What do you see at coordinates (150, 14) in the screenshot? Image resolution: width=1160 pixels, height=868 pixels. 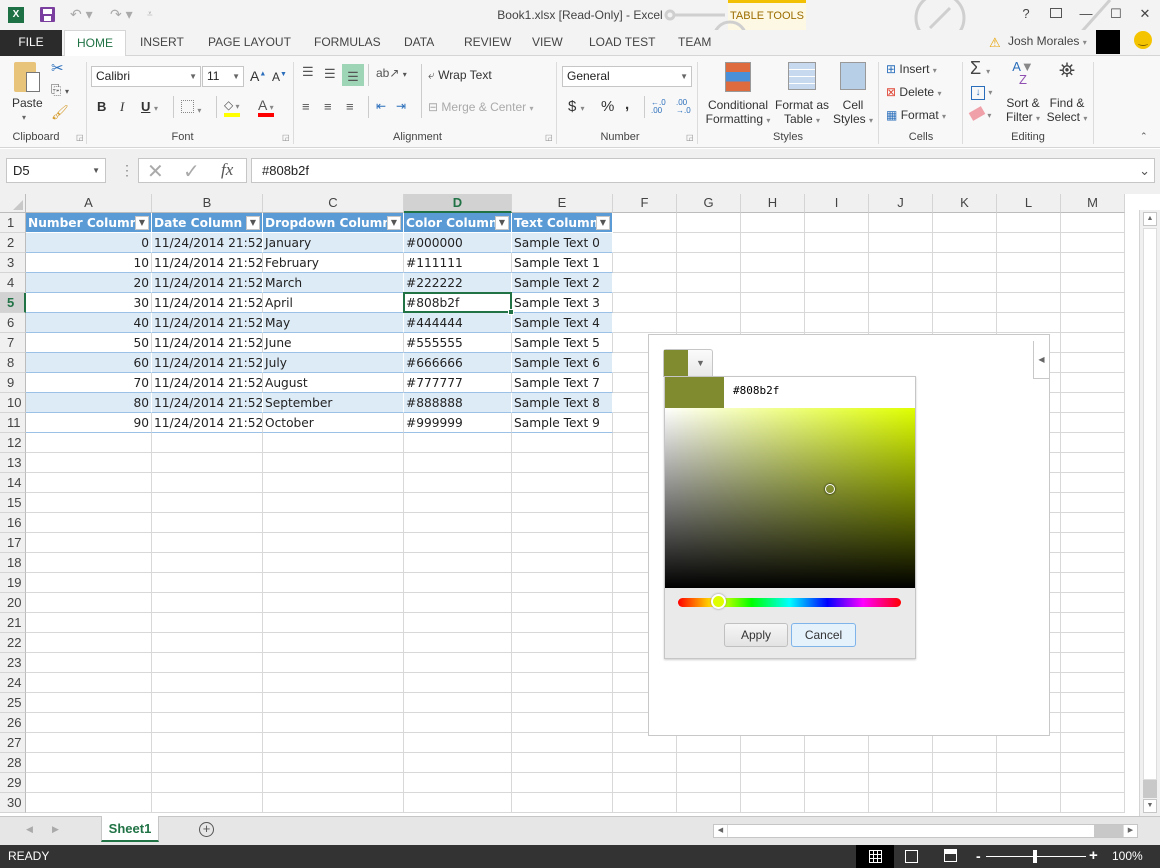 I see `customize-quick-access-icon: ⩡` at bounding box center [150, 14].